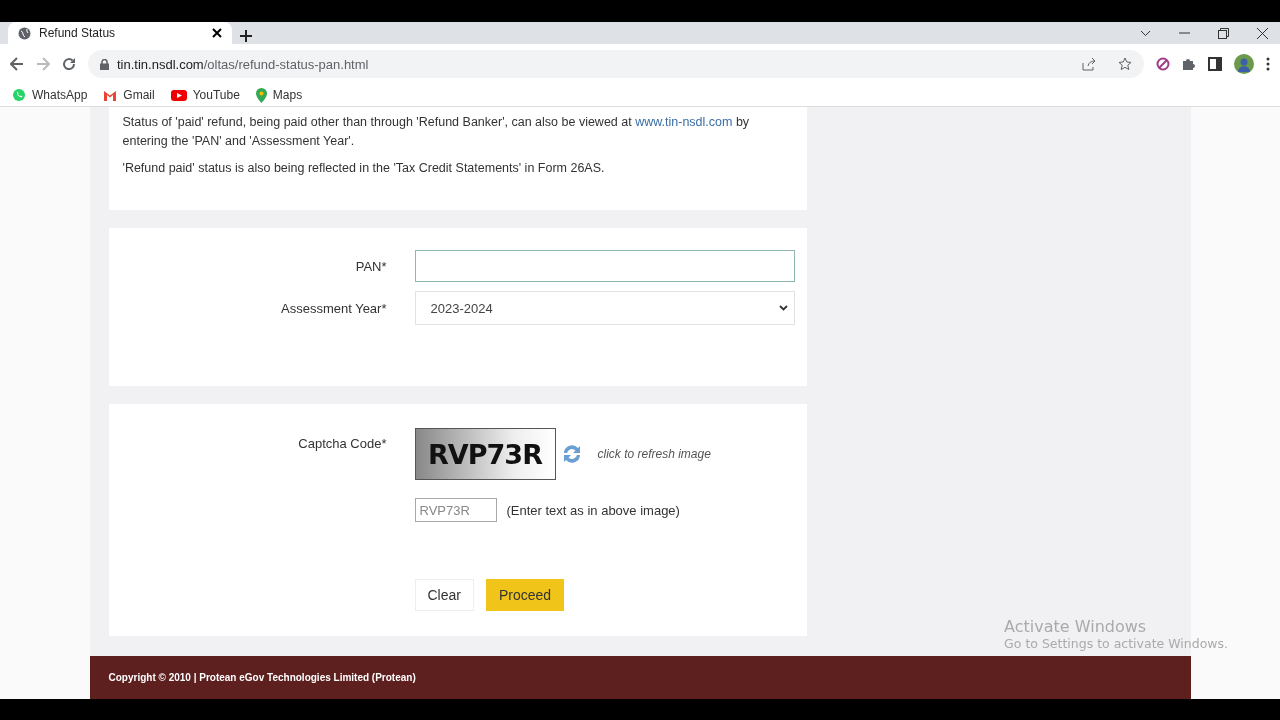  I want to click on refresh-link: click to refresh image, so click(654, 454).